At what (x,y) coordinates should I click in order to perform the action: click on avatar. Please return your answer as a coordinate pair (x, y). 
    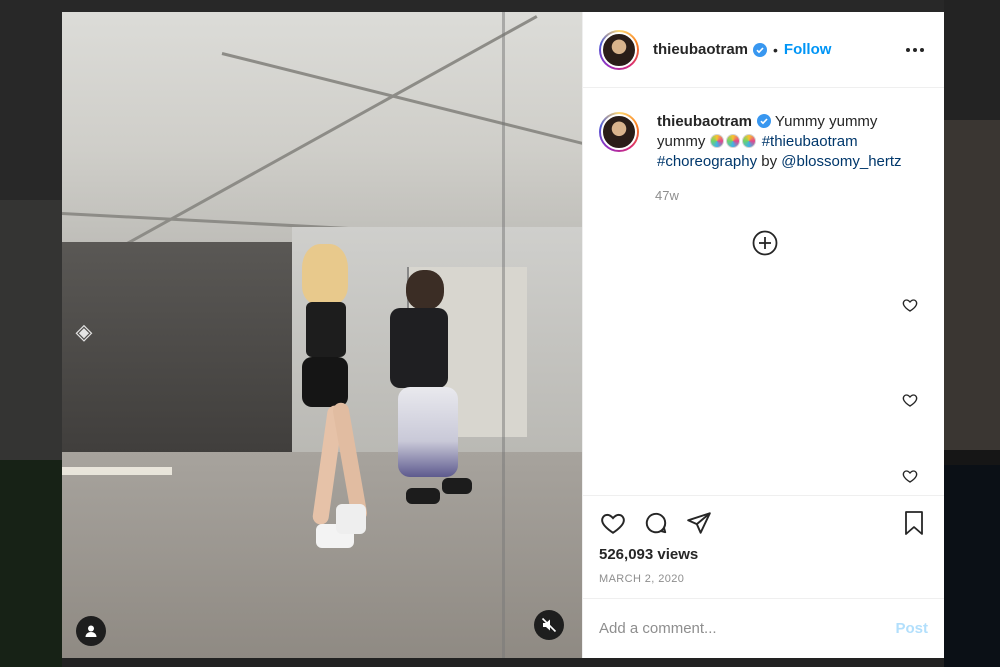
    Looking at the image, I should click on (619, 49).